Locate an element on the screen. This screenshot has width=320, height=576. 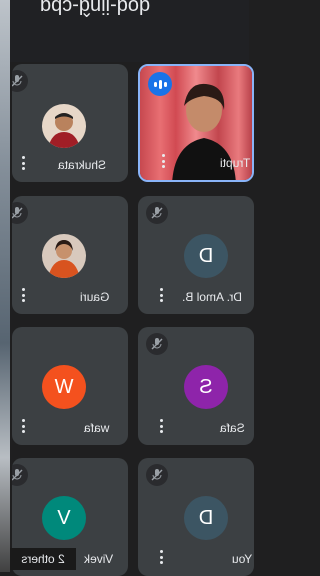
participant-name: Trupti is located at coordinates (235, 163).